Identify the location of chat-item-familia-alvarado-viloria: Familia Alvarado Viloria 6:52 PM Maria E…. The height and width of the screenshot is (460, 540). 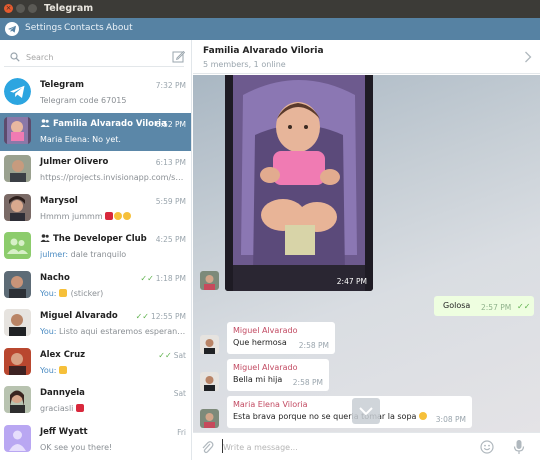
(95, 131).